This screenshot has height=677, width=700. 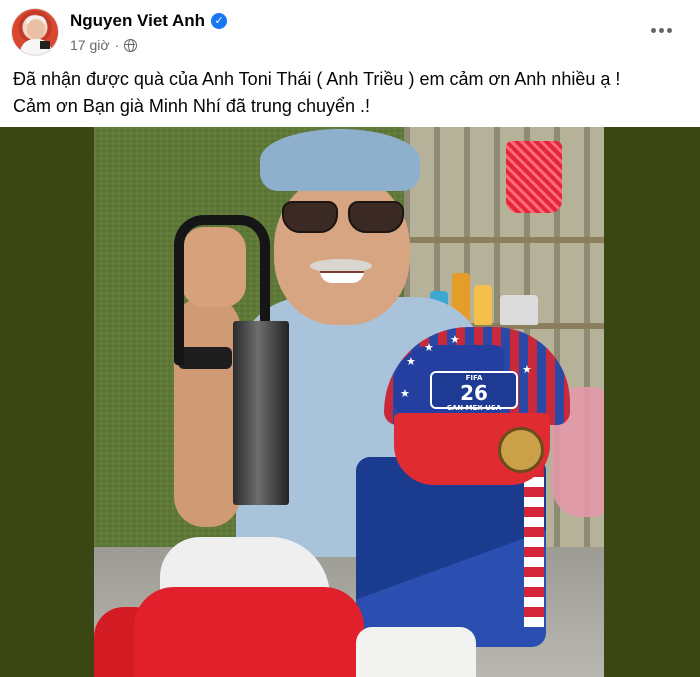 I want to click on cap-number: 26, so click(x=474, y=393).